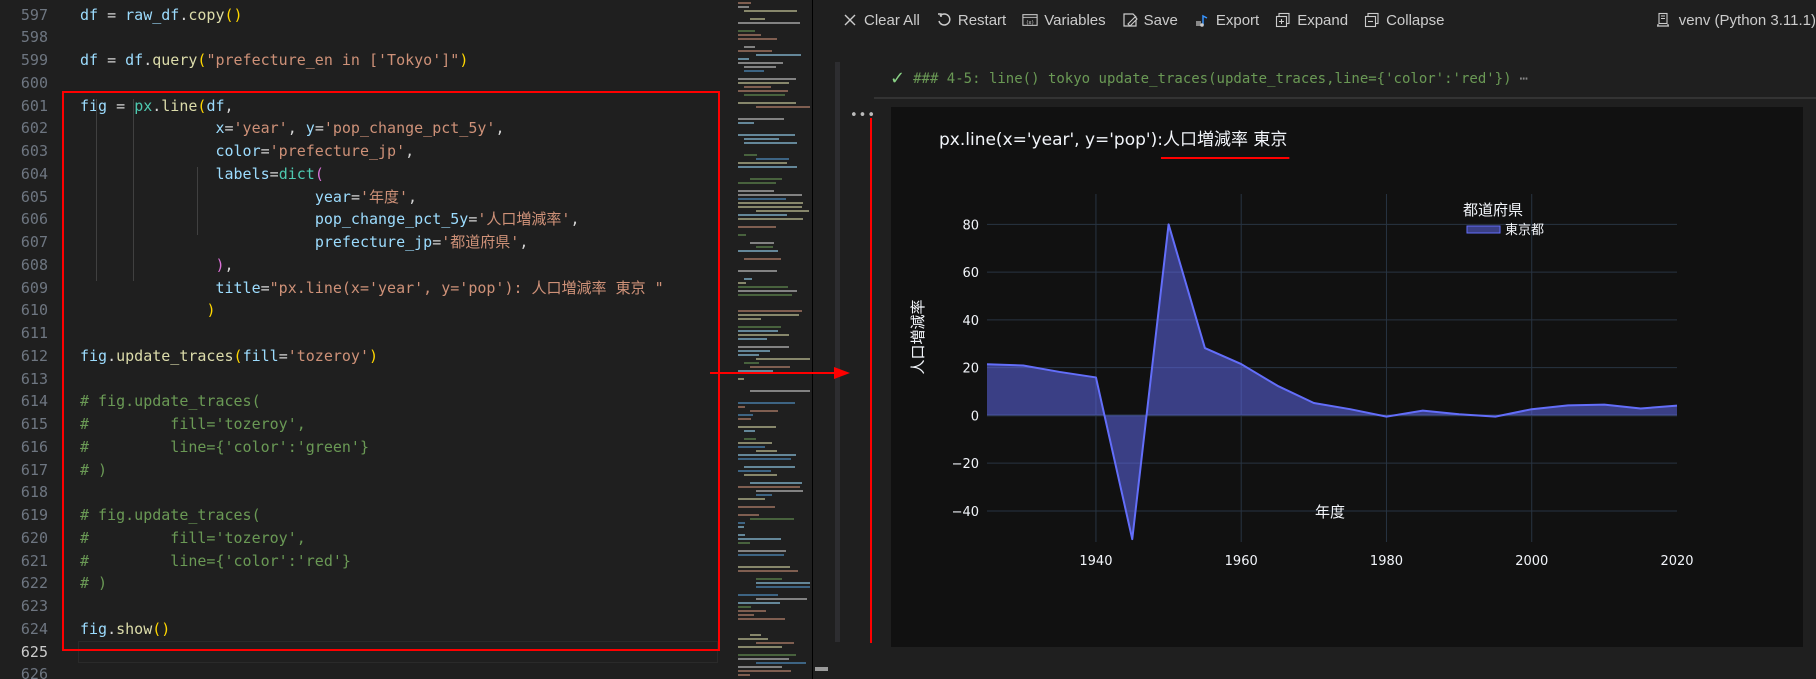  What do you see at coordinates (215, 560) in the screenshot?
I see `code-text: # line={'color':'red'}` at bounding box center [215, 560].